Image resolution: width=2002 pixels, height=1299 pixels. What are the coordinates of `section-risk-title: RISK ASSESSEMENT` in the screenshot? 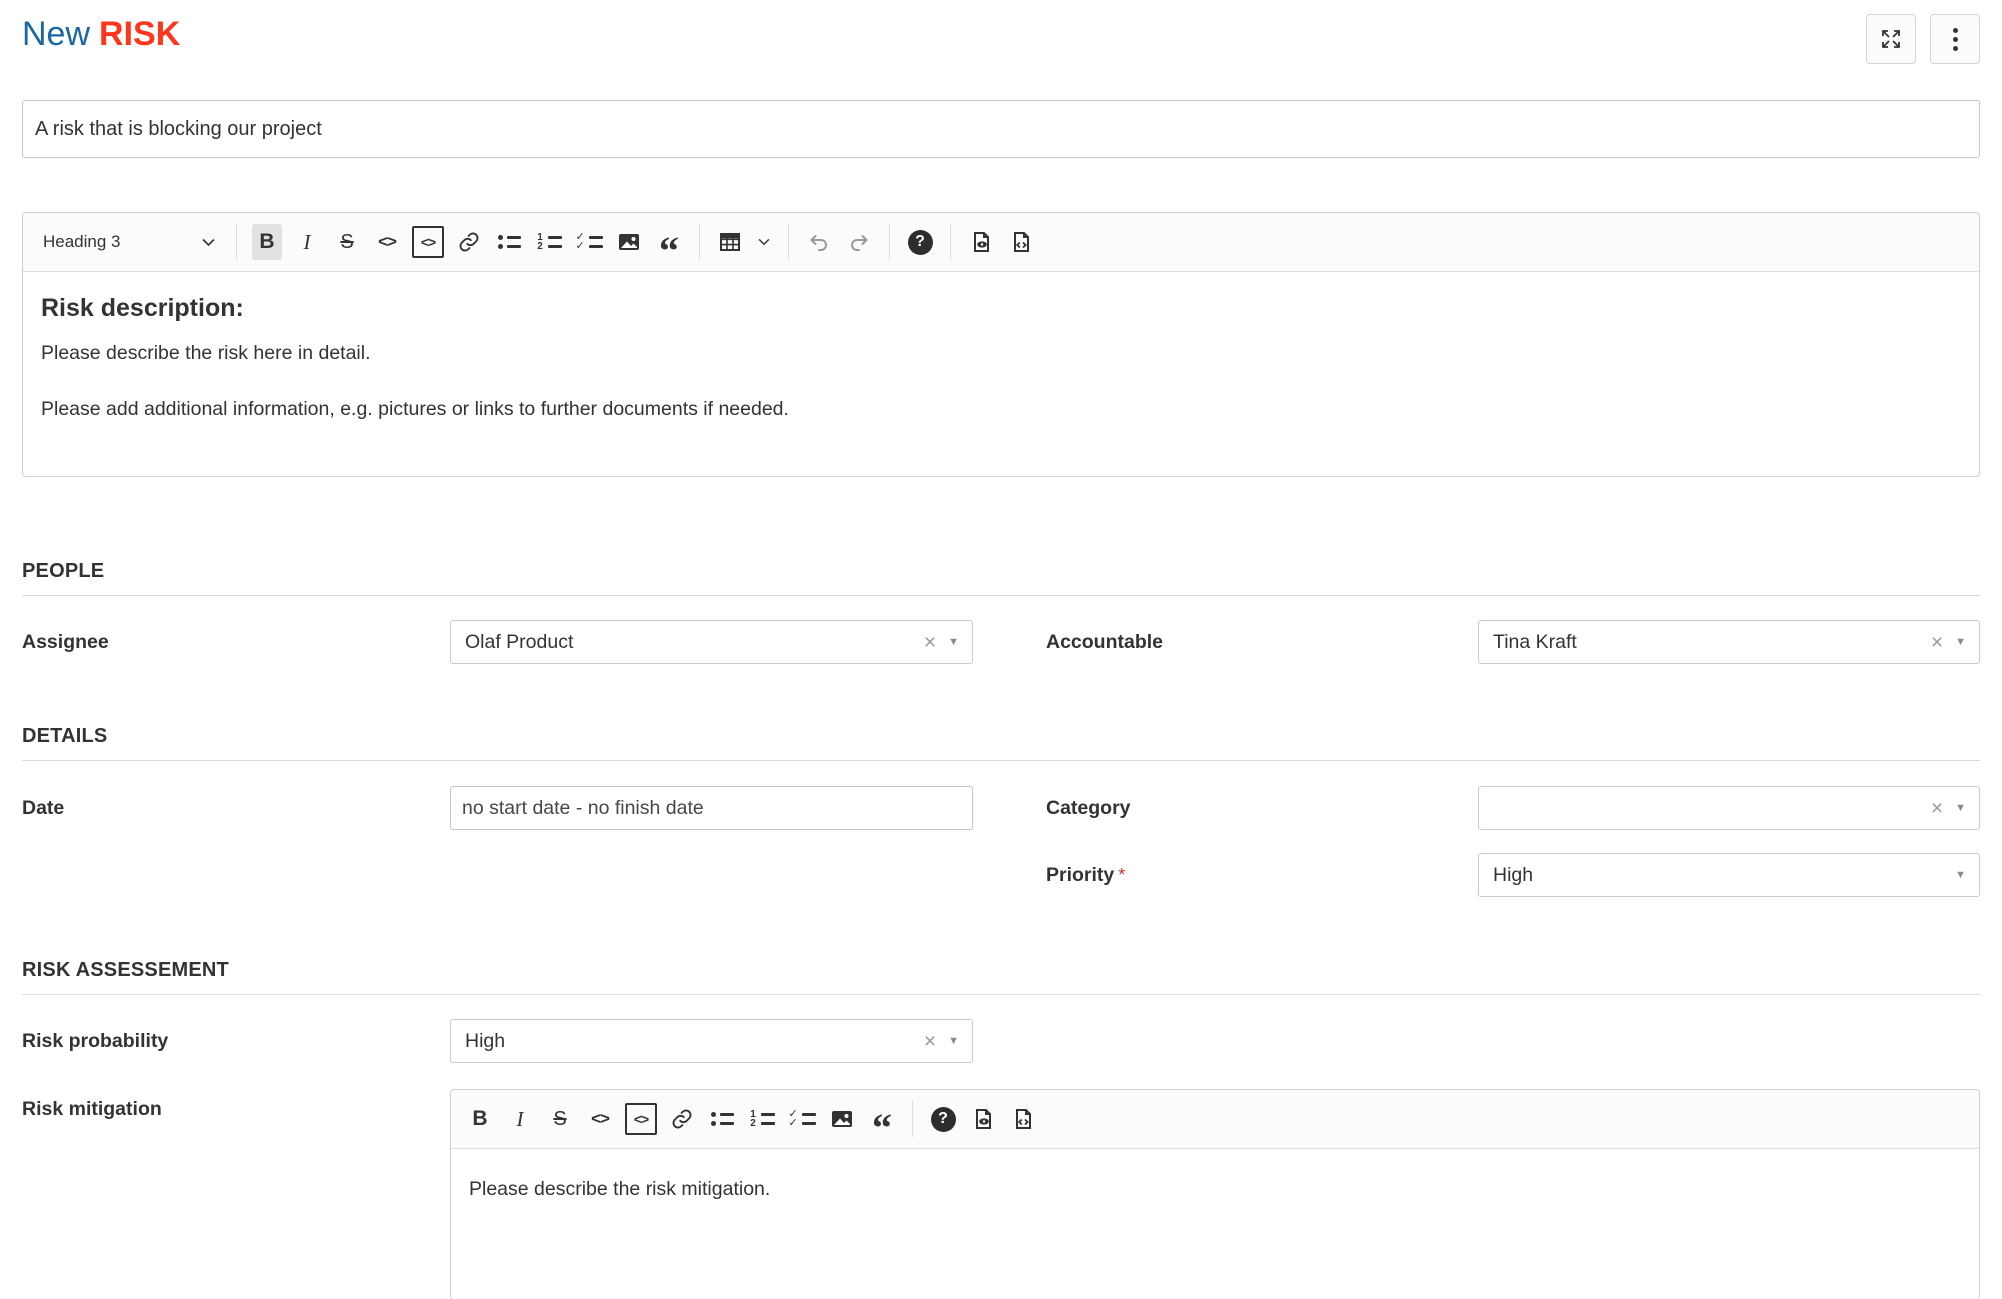 It's located at (125, 970).